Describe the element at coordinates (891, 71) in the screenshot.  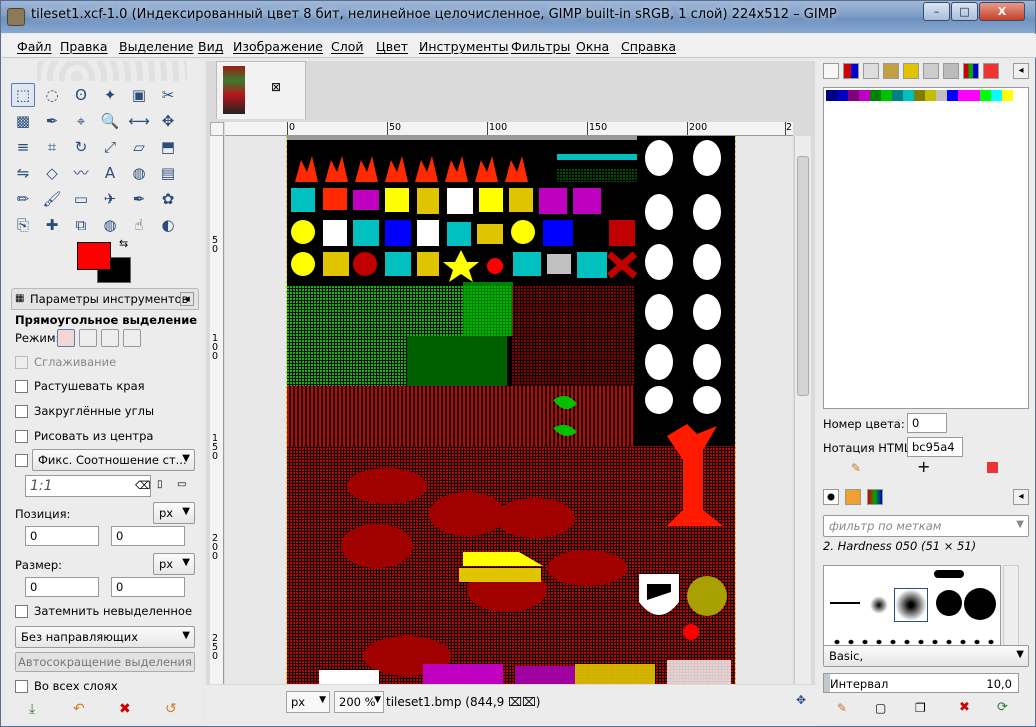
I see `undo-tab-icon` at that location.